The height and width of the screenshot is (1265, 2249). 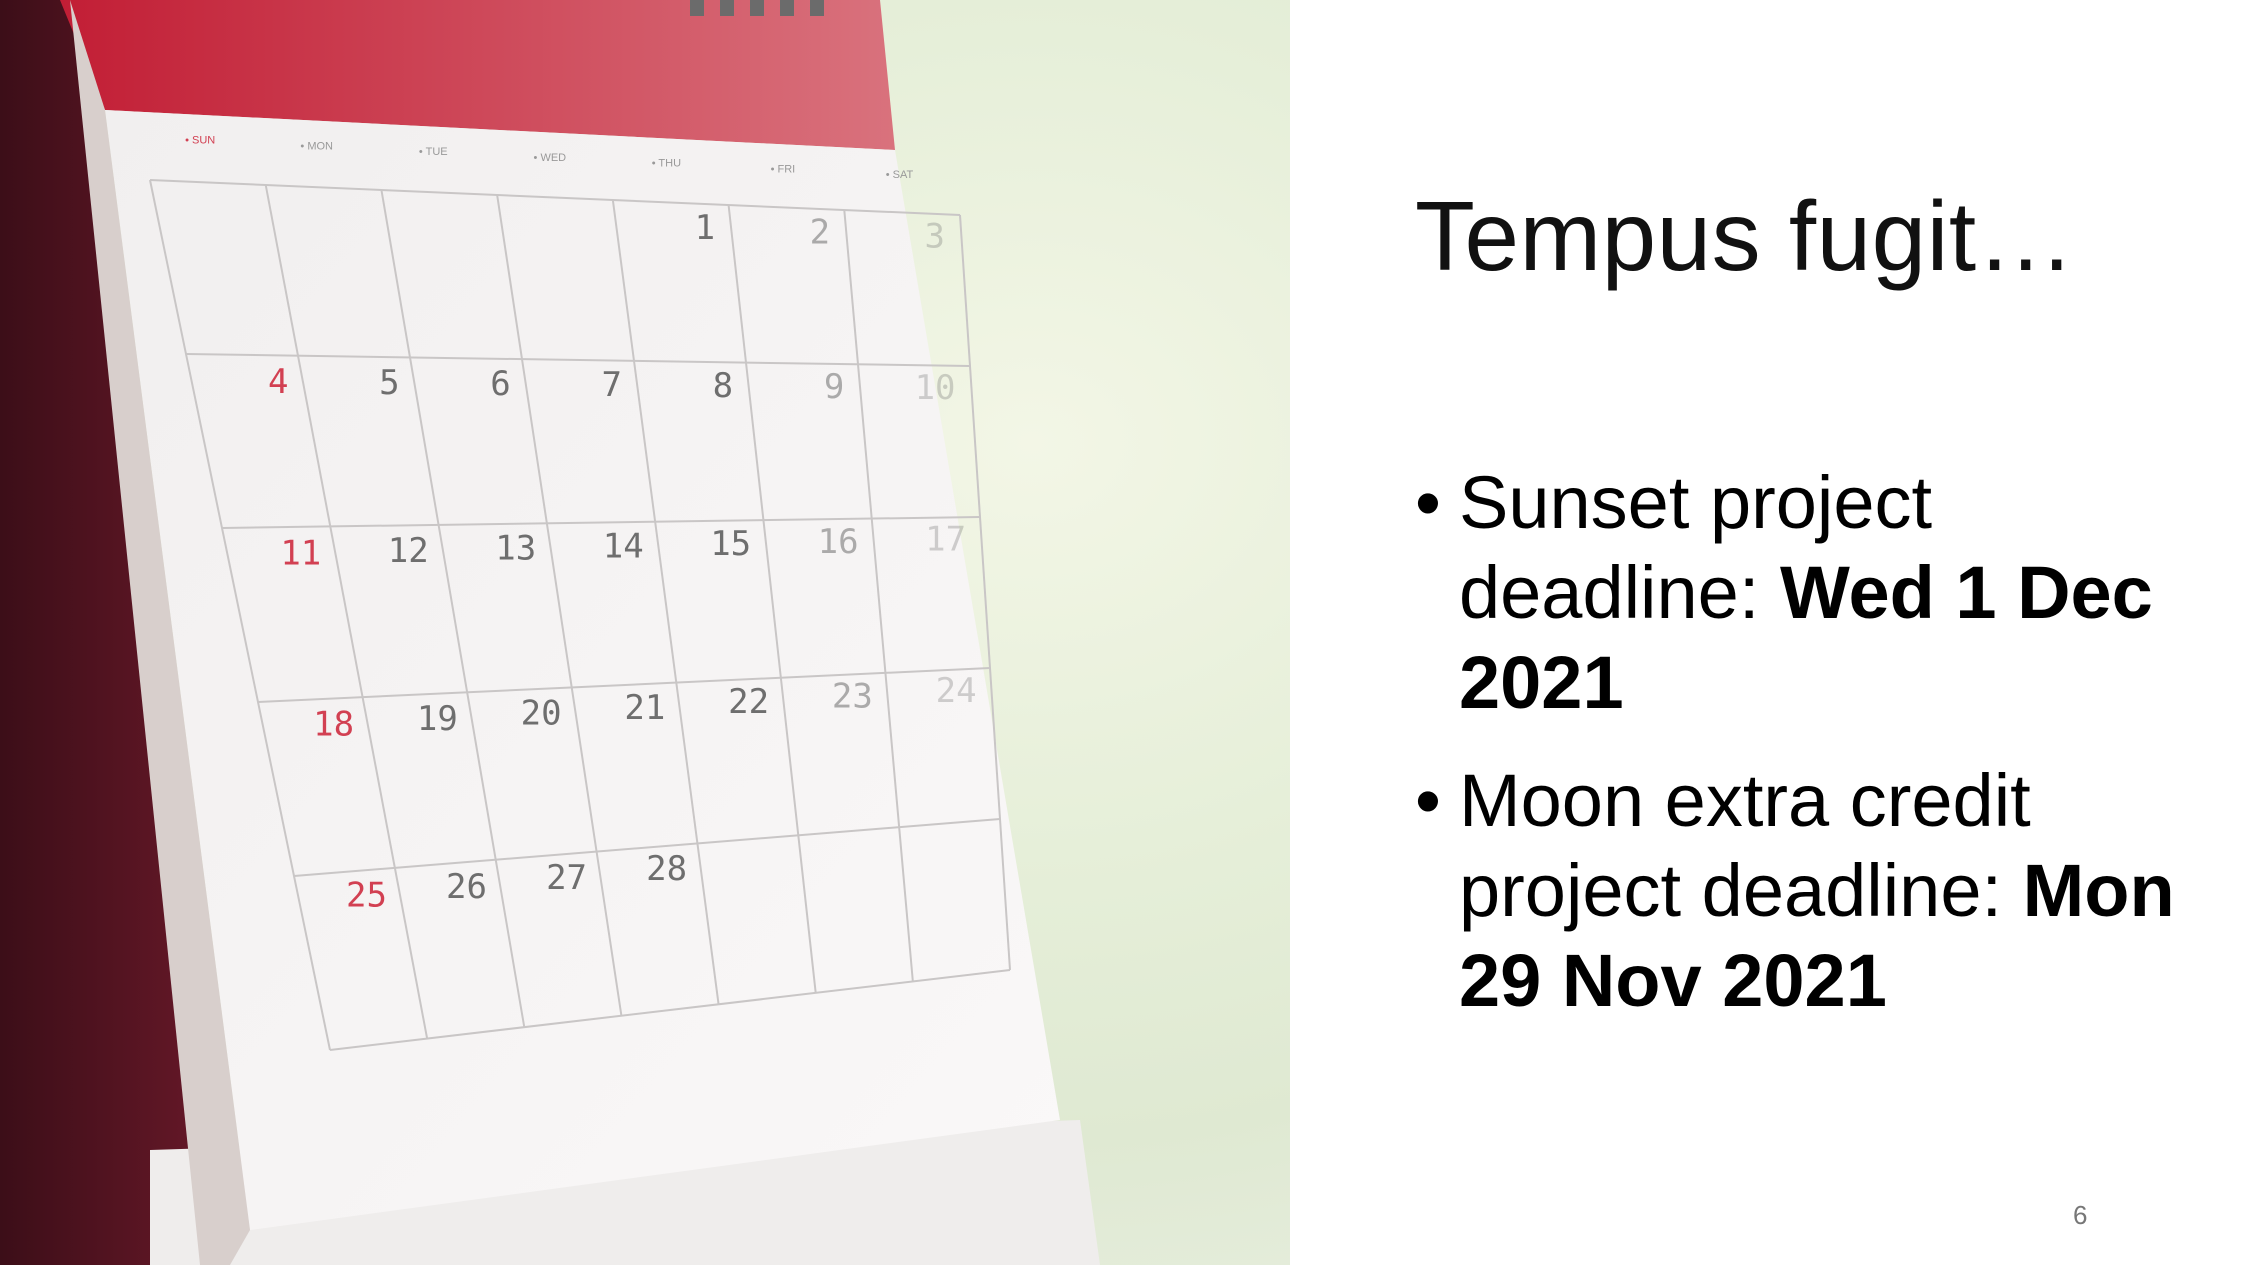 What do you see at coordinates (300, 553) in the screenshot?
I see `calendar-day-number: 11` at bounding box center [300, 553].